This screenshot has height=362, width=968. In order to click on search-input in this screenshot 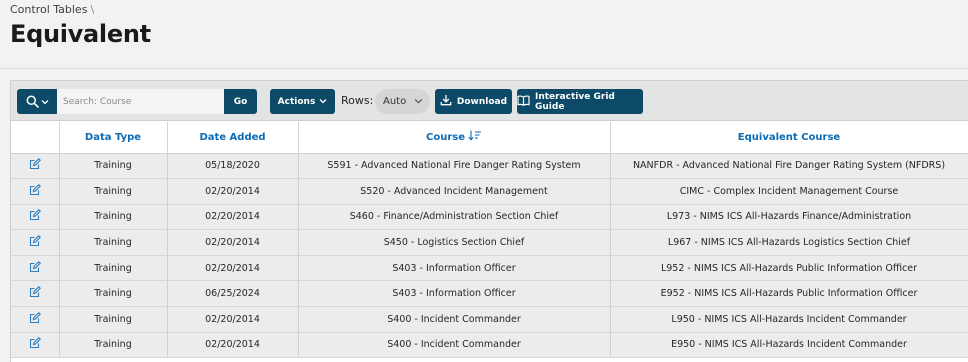, I will do `click(140, 101)`.